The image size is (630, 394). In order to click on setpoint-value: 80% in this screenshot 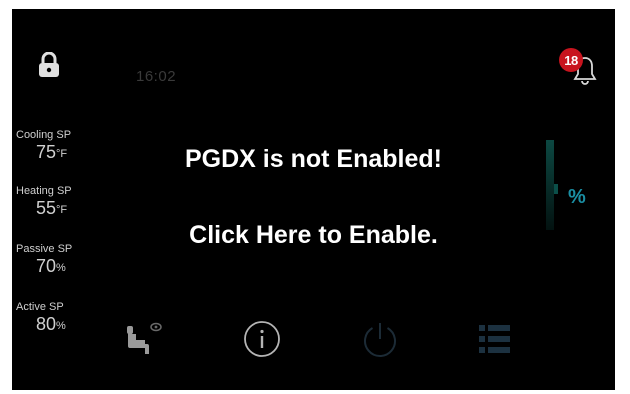, I will do `click(51, 324)`.